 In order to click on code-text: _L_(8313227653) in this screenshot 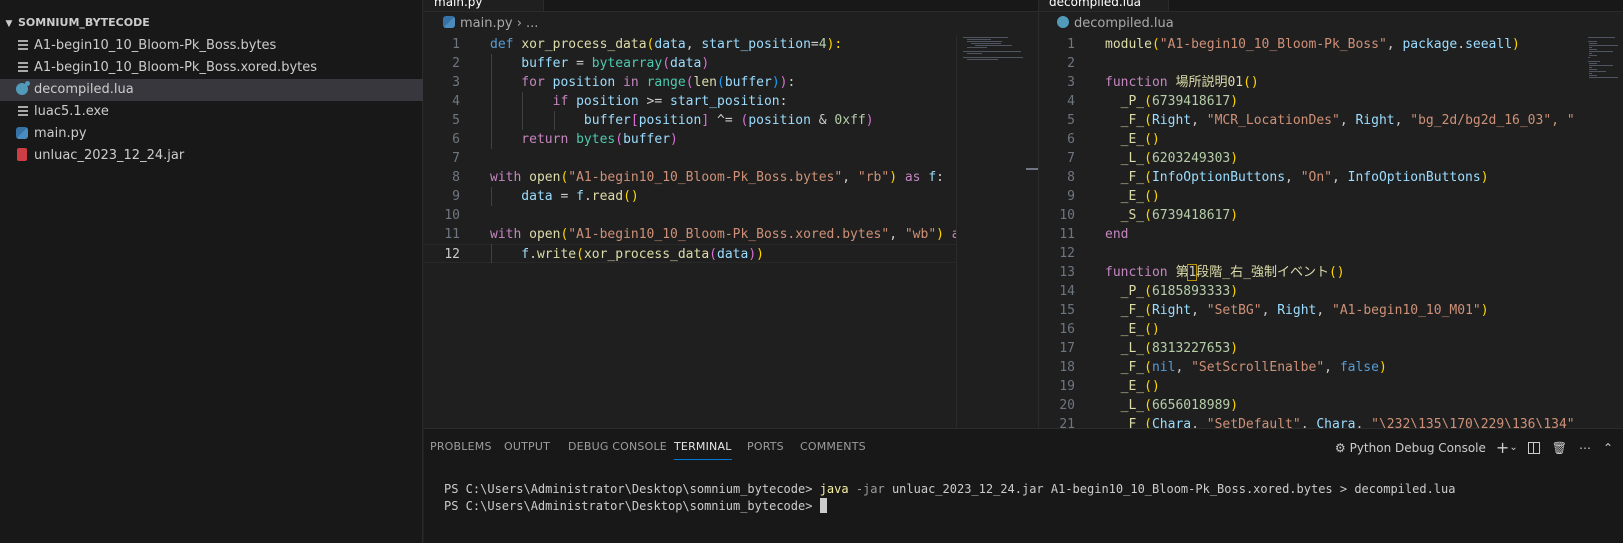, I will do `click(1172, 348)`.